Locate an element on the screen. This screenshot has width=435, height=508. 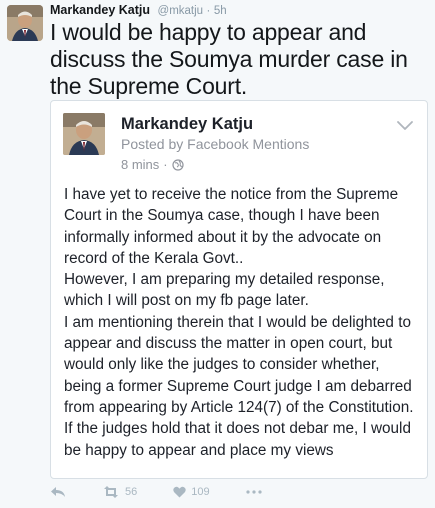
author-name: Markandey Katju is located at coordinates (100, 10).